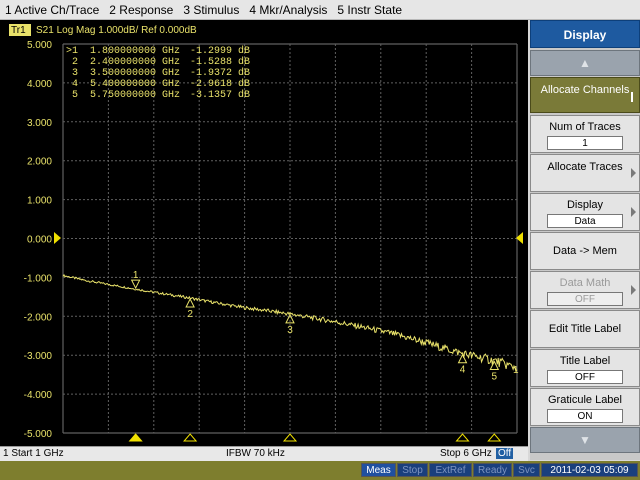 This screenshot has height=480, width=640. What do you see at coordinates (52, 10) in the screenshot?
I see `menu-active-ch-trace: 1 Active Ch/Trace` at bounding box center [52, 10].